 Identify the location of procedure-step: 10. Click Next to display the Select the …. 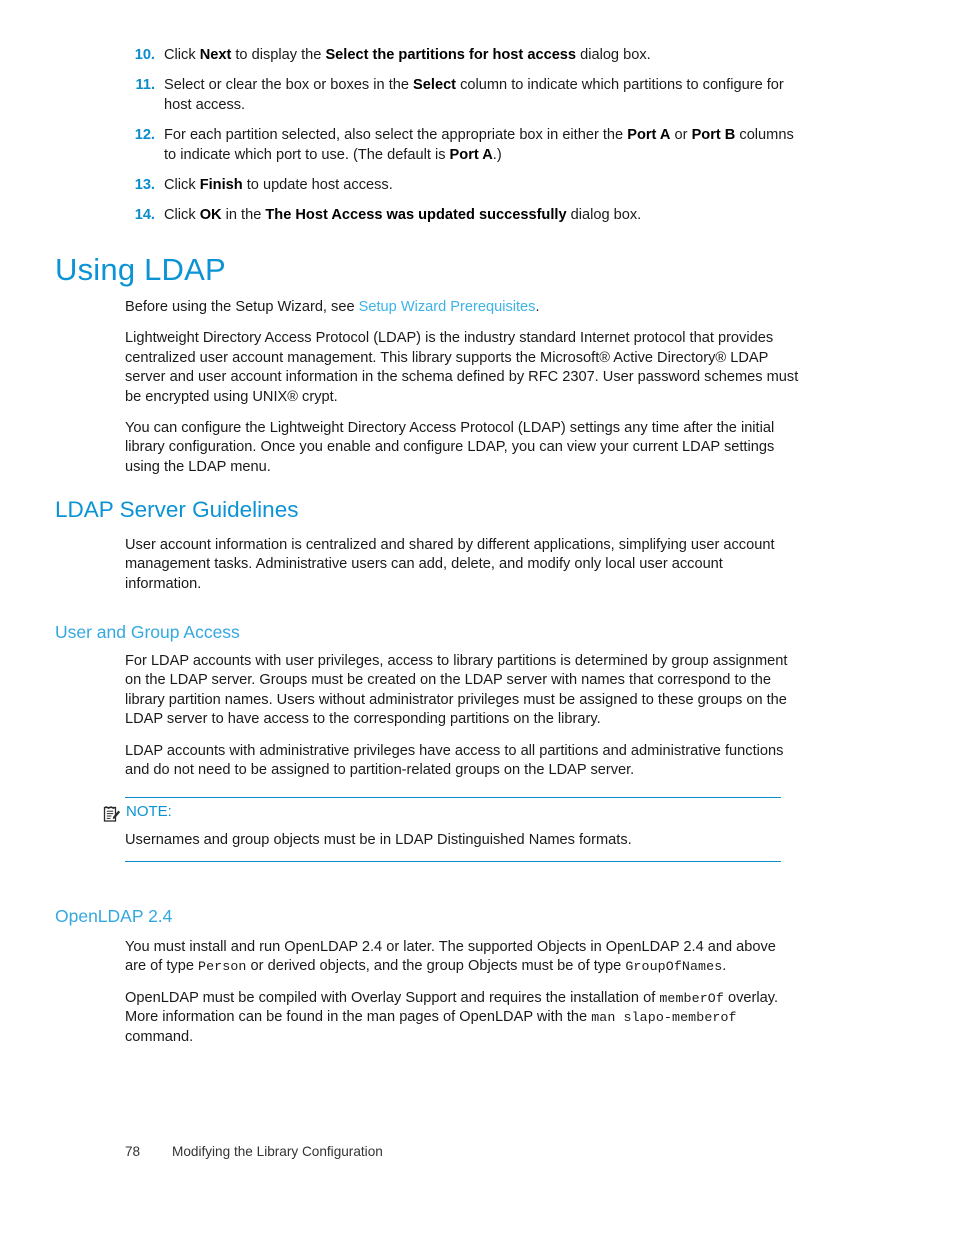
(465, 55).